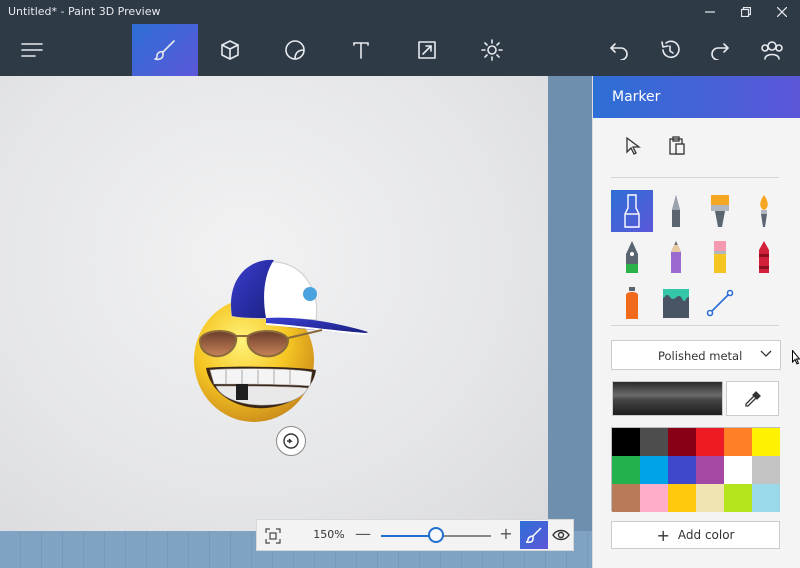 Image resolution: width=800 pixels, height=568 pixels. Describe the element at coordinates (700, 356) in the screenshot. I see `texture-selected-label: Polished metal` at that location.